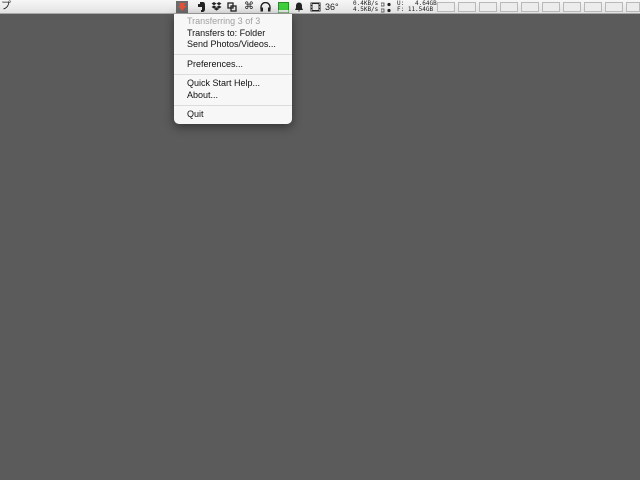 This screenshot has width=640, height=480. What do you see at coordinates (233, 34) in the screenshot?
I see `menu-item-transfers-to: Transfers to: Folder` at bounding box center [233, 34].